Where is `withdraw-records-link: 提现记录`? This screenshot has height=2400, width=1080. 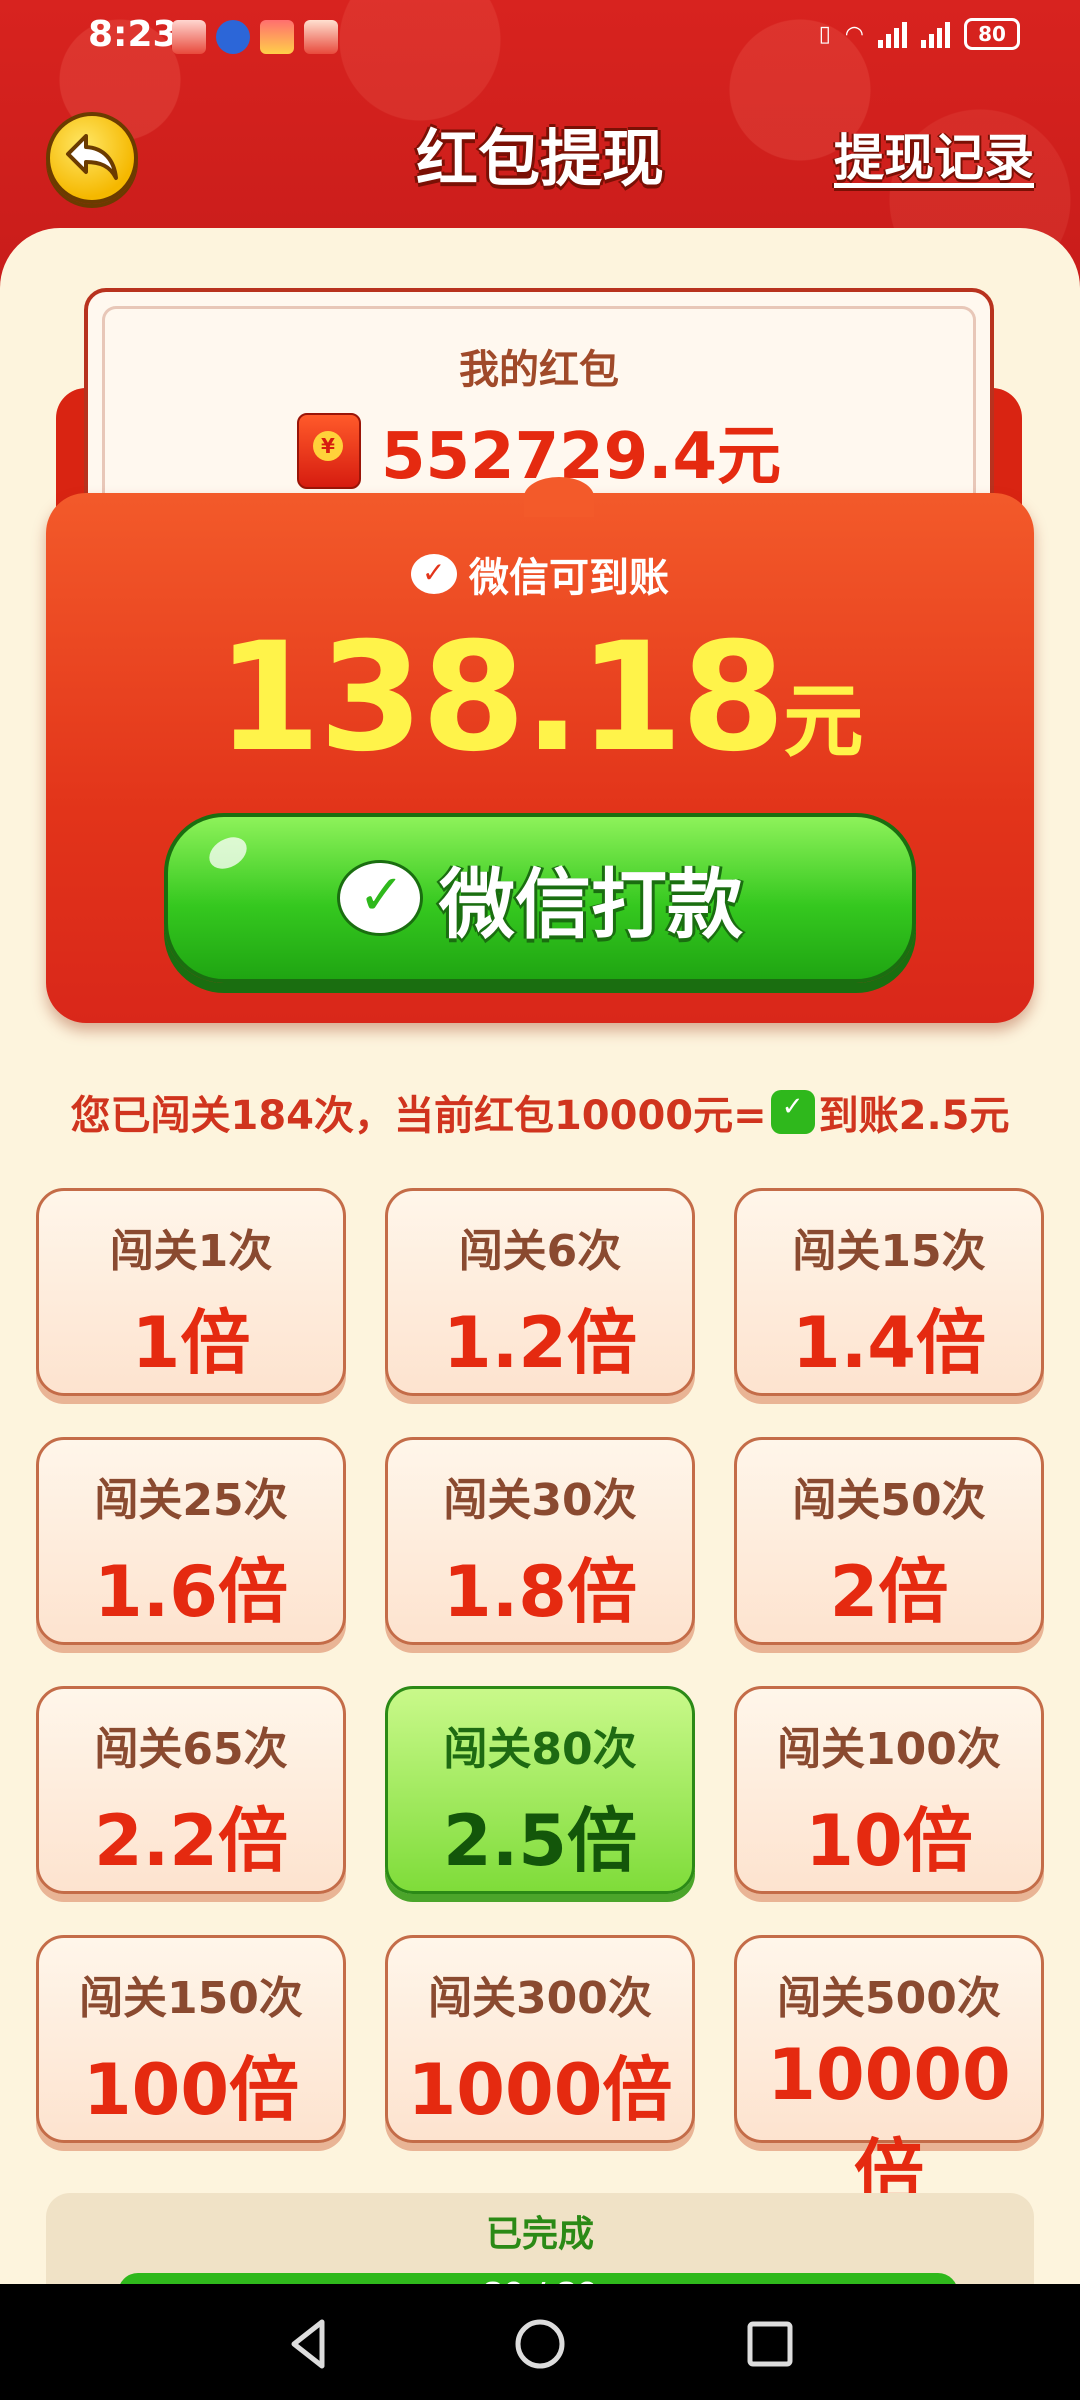 withdraw-records-link: 提现记录 is located at coordinates (934, 154).